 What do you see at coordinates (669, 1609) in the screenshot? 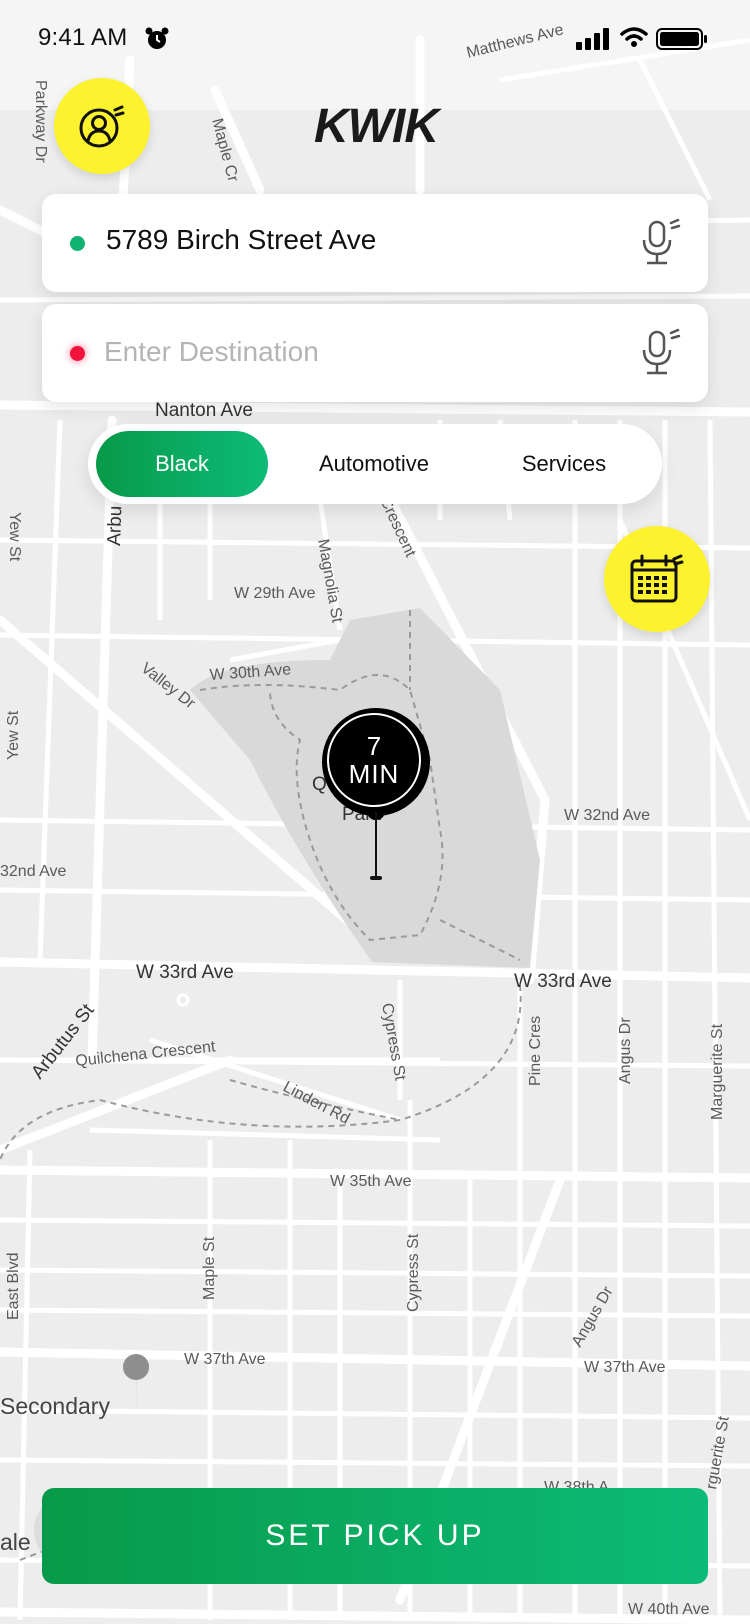
I see `map-label: W 40th Ave` at bounding box center [669, 1609].